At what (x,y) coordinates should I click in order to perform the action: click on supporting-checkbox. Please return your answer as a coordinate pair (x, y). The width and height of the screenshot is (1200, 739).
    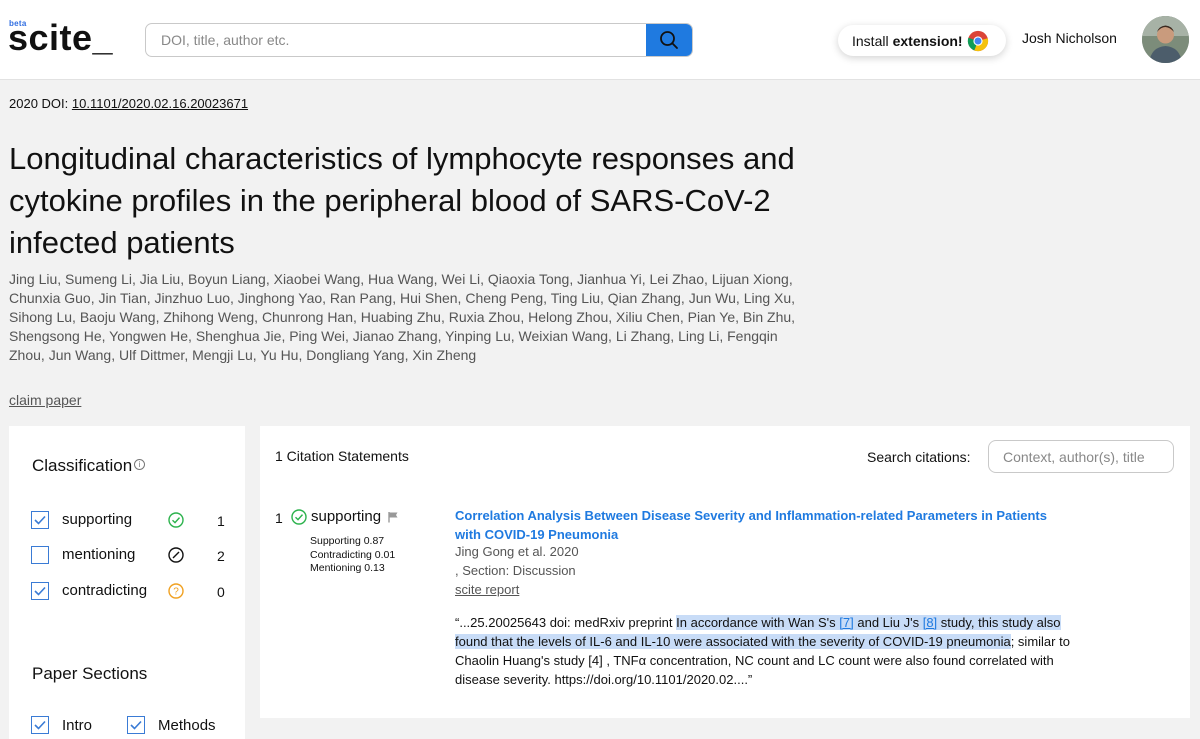
    Looking at the image, I should click on (40, 520).